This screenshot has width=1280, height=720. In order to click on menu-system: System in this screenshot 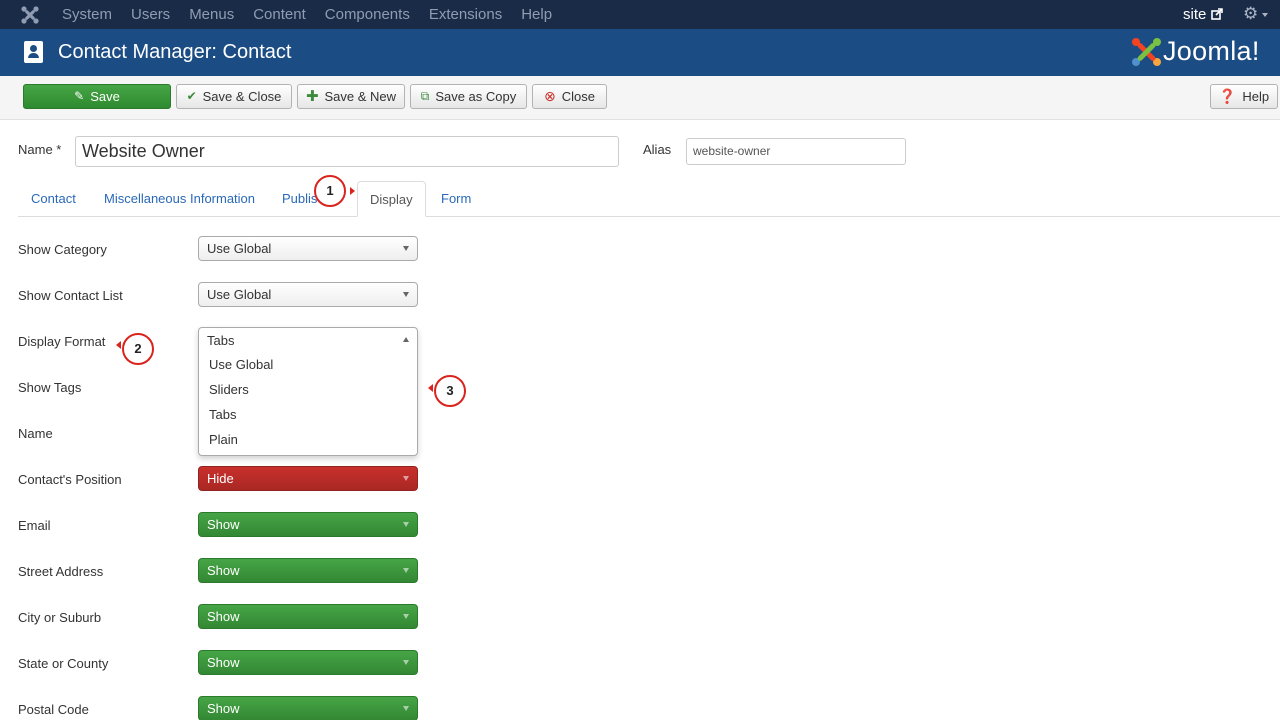, I will do `click(87, 14)`.